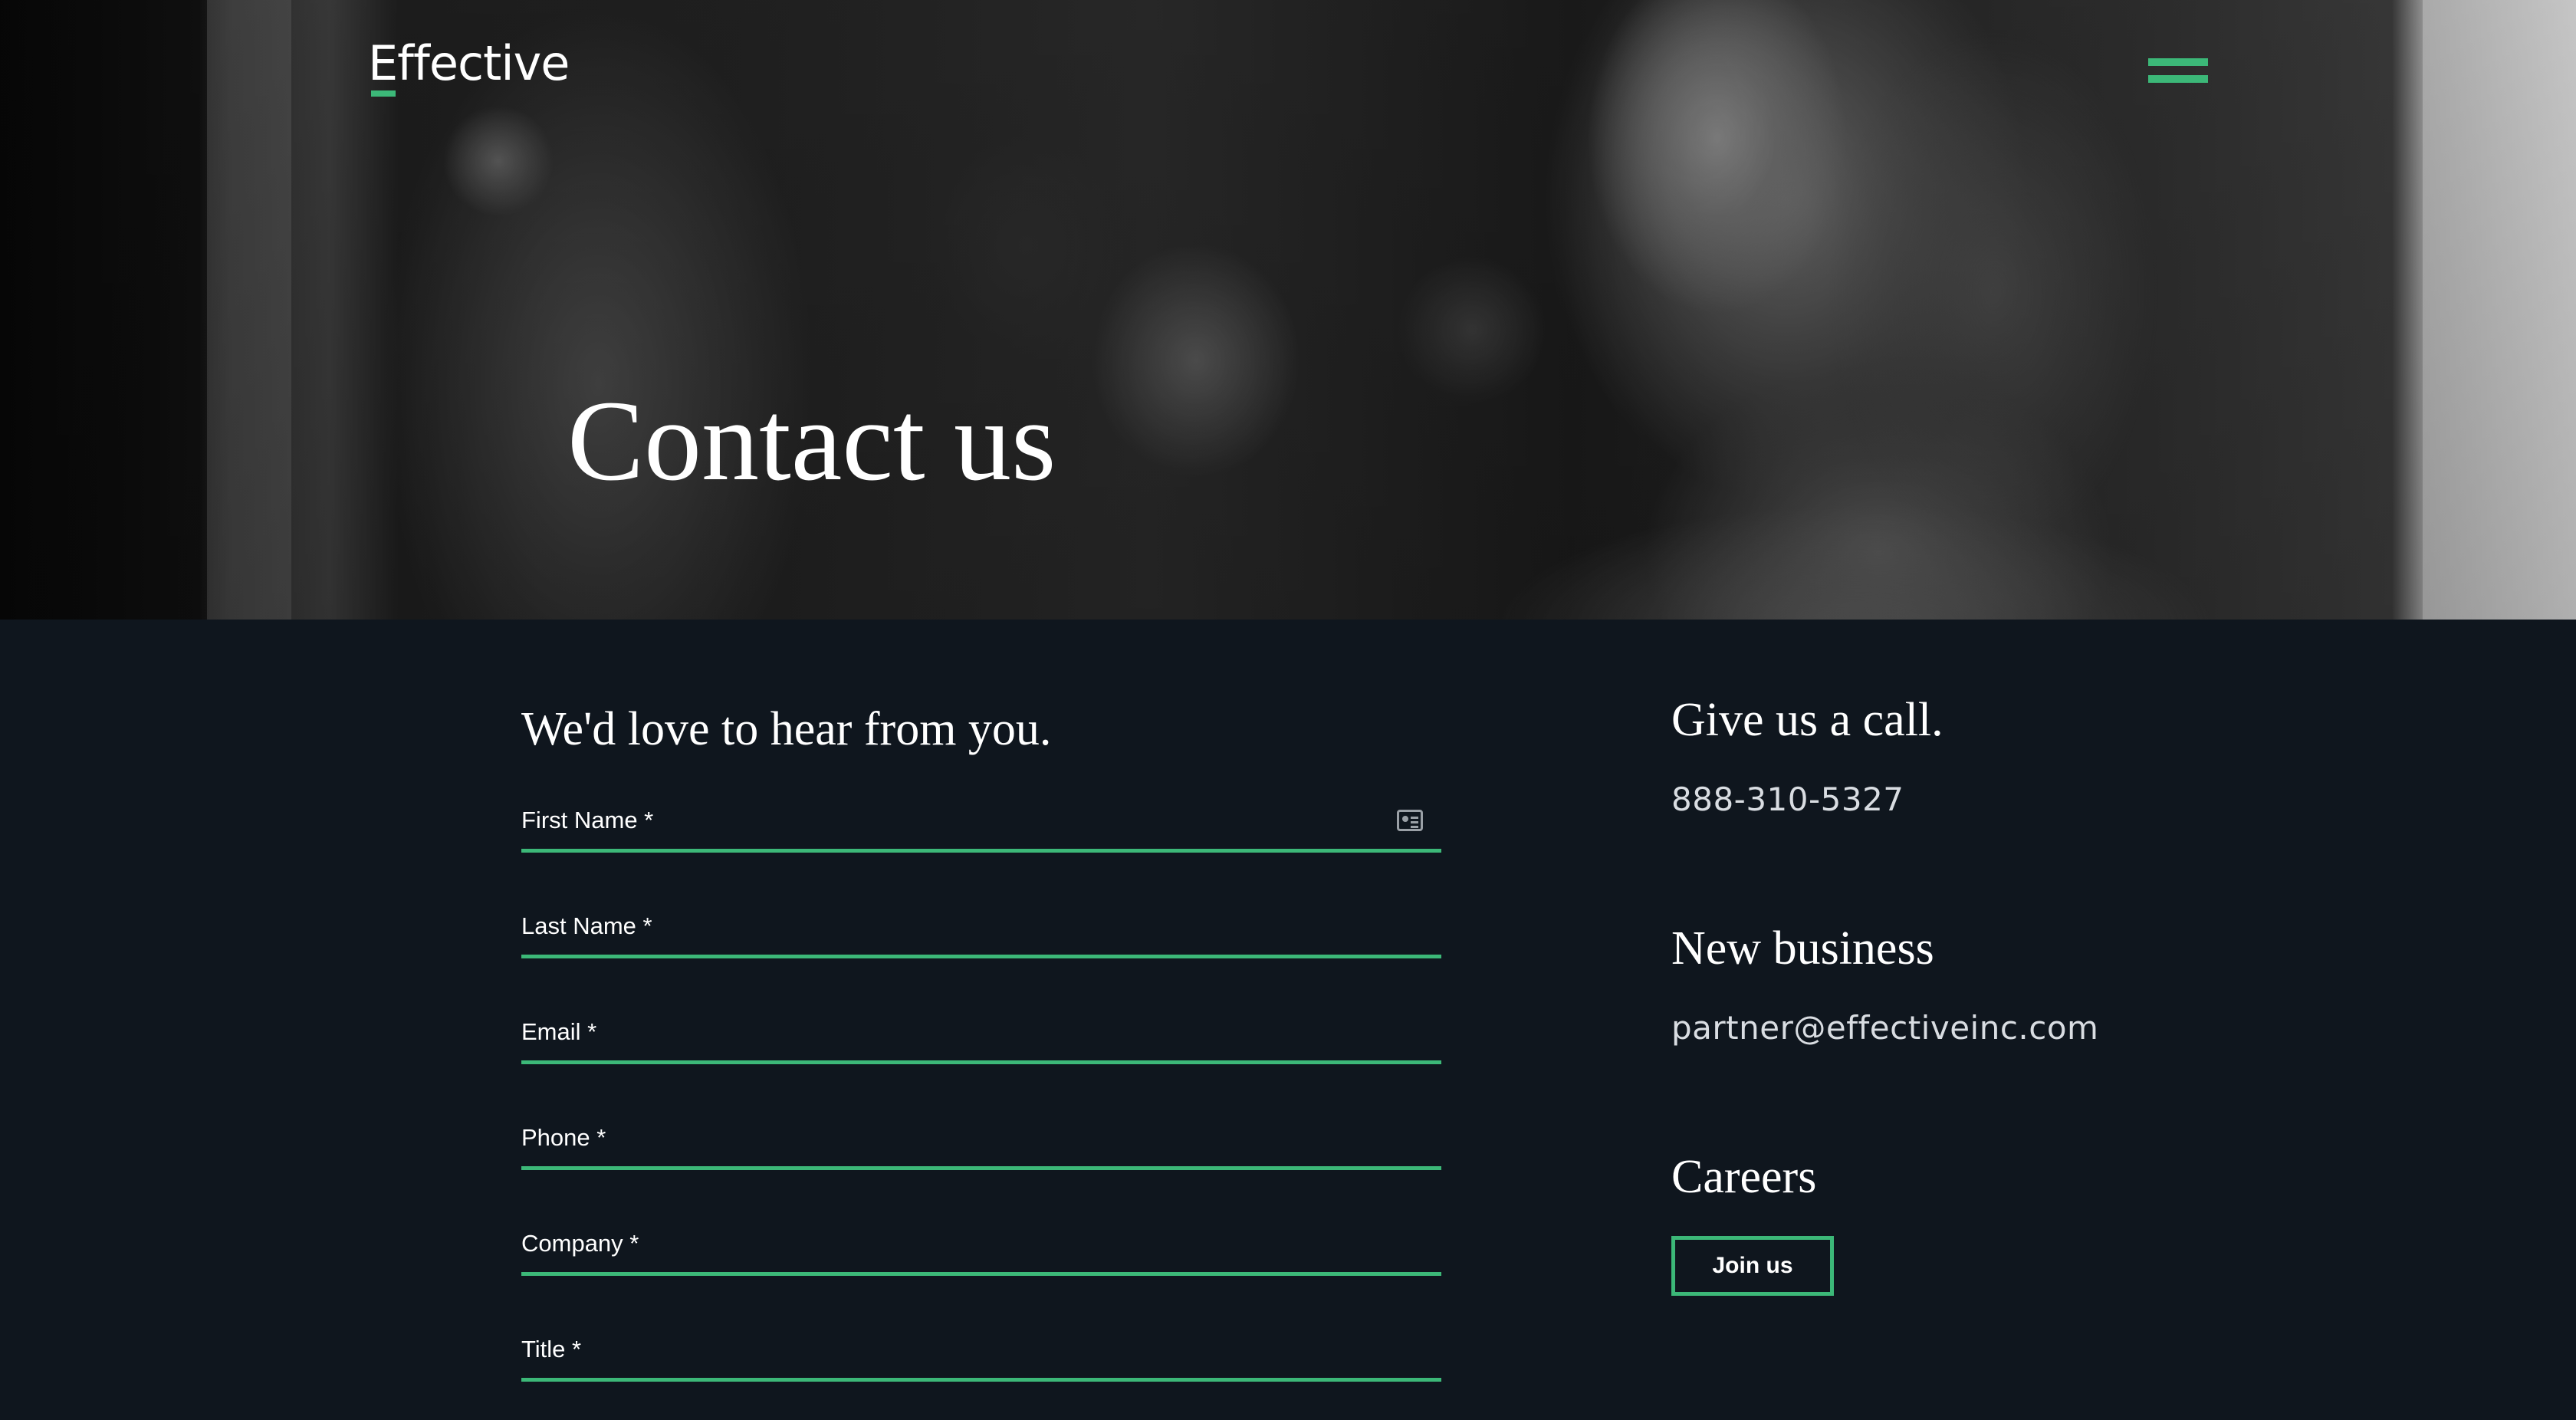  What do you see at coordinates (1788, 800) in the screenshot?
I see `phone-number-link: 888-310-5327` at bounding box center [1788, 800].